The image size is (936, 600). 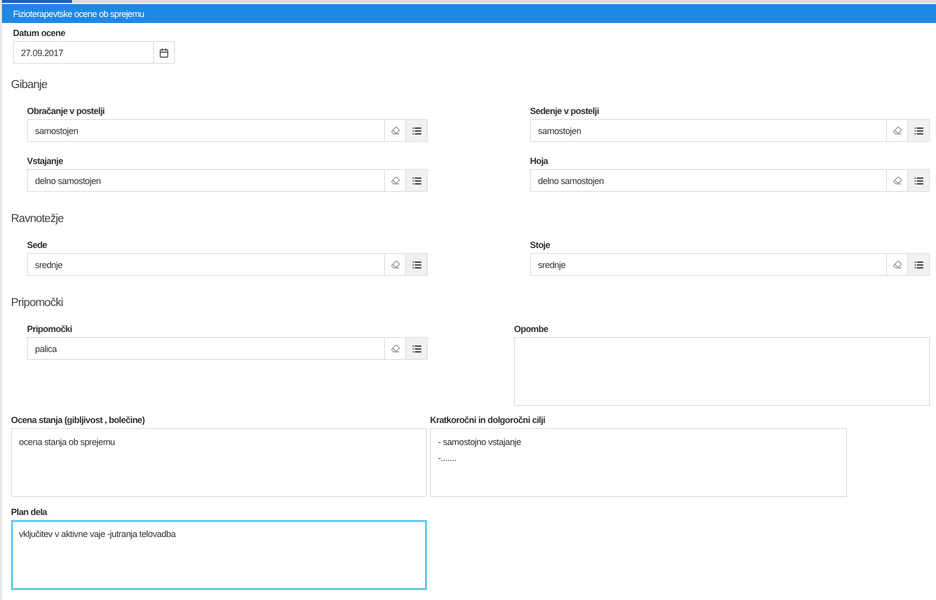 I want to click on field-label: Ocena stanja (gibljivost , bolečine), so click(x=78, y=420).